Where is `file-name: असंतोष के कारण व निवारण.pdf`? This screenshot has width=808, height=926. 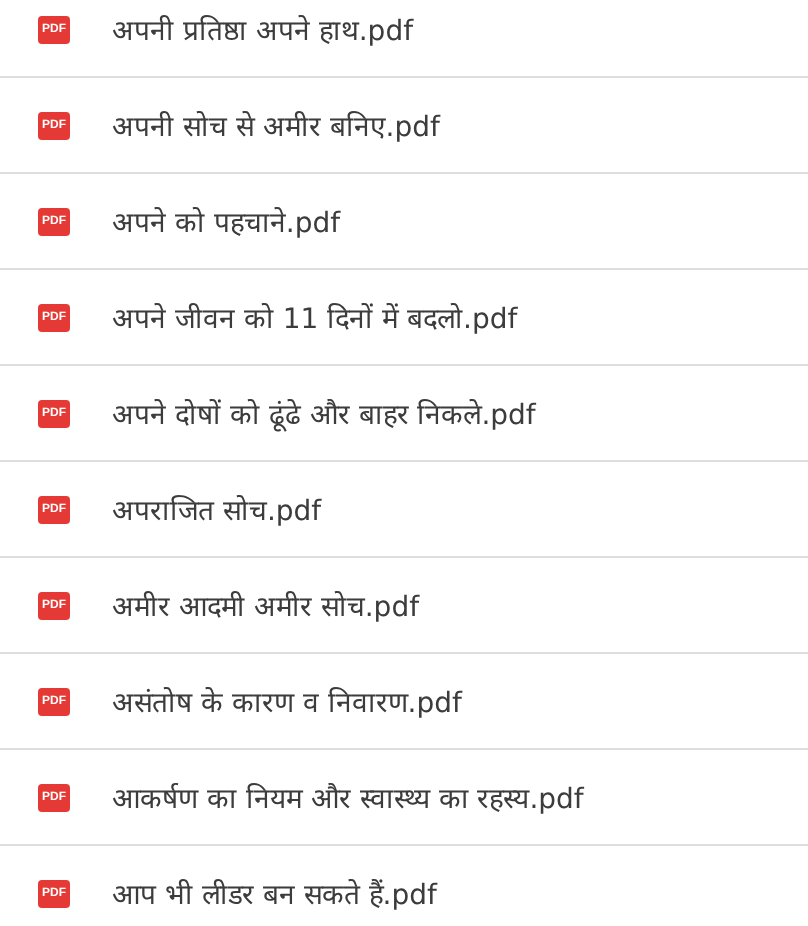 file-name: असंतोष के कारण व निवारण.pdf is located at coordinates (287, 702).